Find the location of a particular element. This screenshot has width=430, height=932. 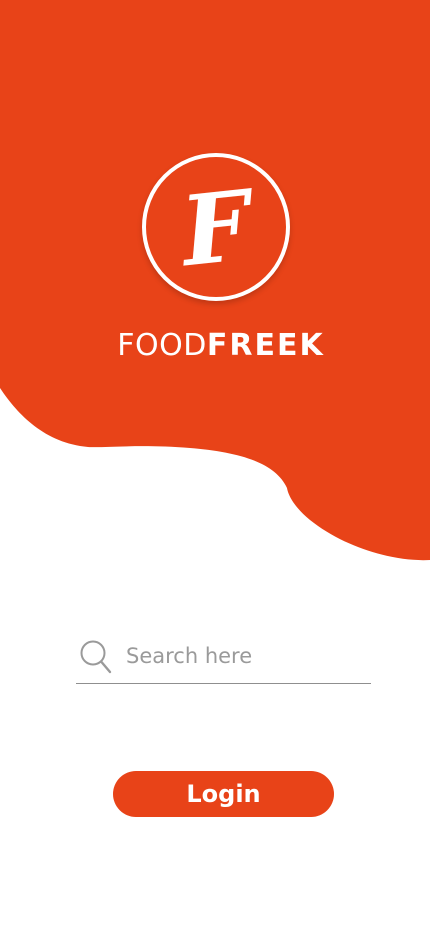

search-icon is located at coordinates (96, 656).